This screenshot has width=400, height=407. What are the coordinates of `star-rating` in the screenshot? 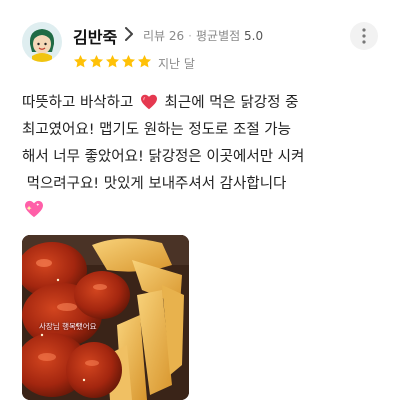 It's located at (112, 61).